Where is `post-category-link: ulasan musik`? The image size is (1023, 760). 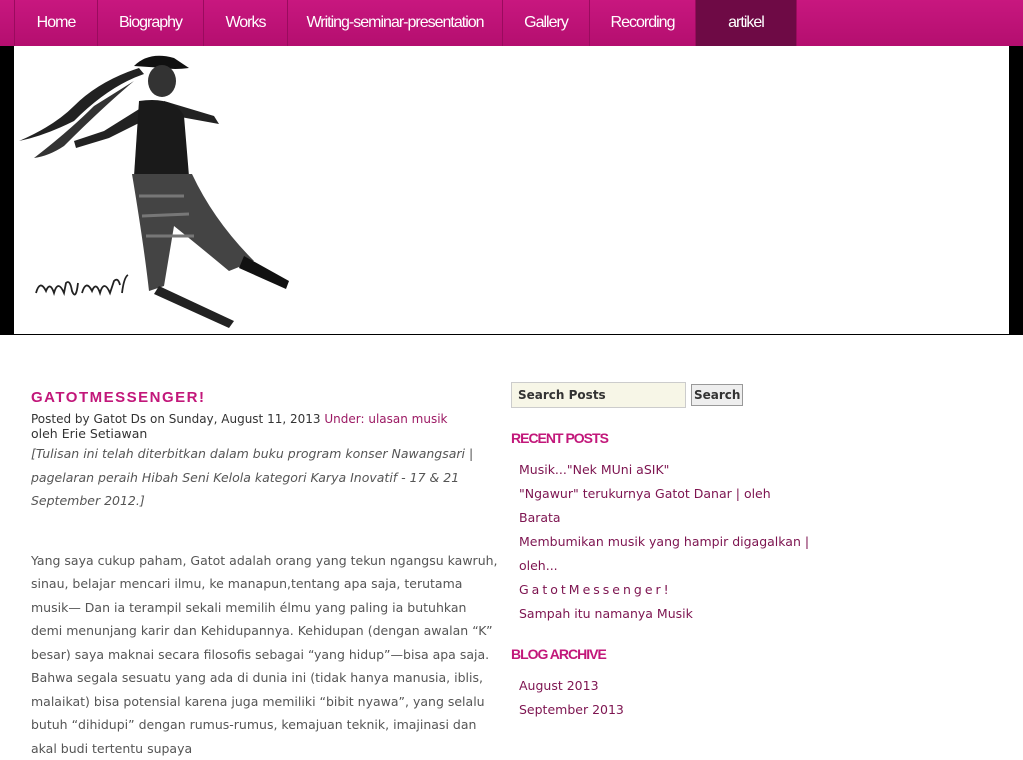 post-category-link: ulasan musik is located at coordinates (407, 419).